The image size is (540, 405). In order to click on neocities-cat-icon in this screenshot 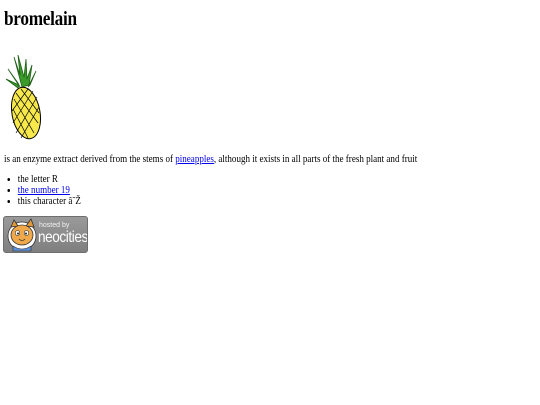, I will do `click(22, 235)`.